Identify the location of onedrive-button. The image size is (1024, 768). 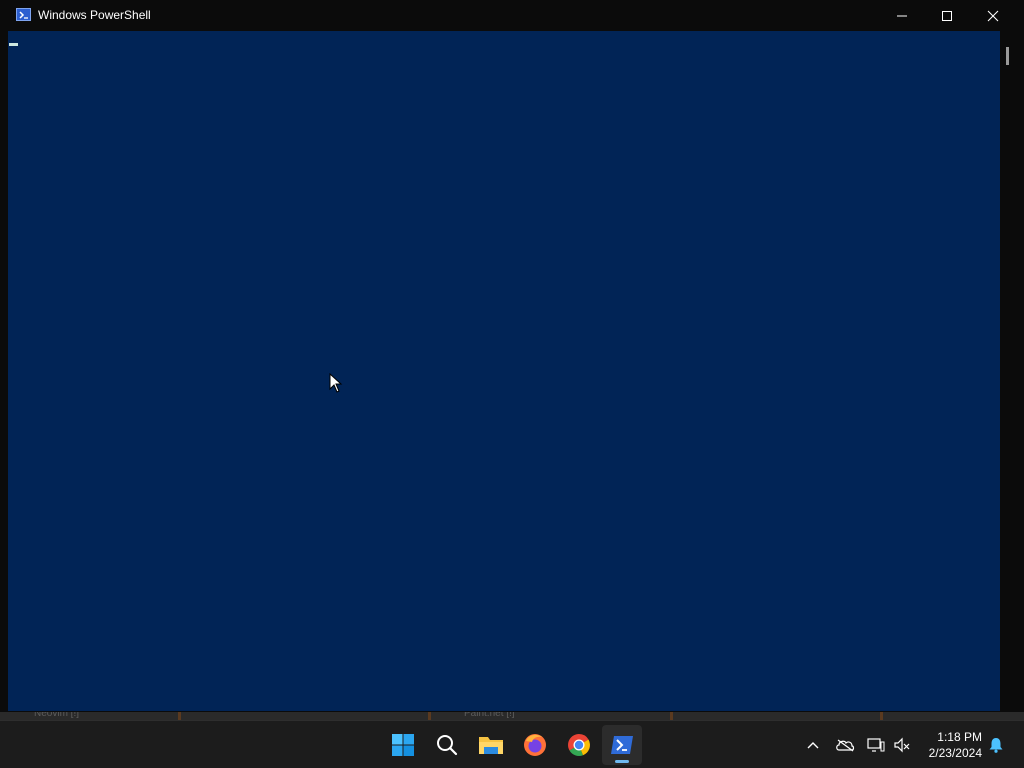
(845, 745).